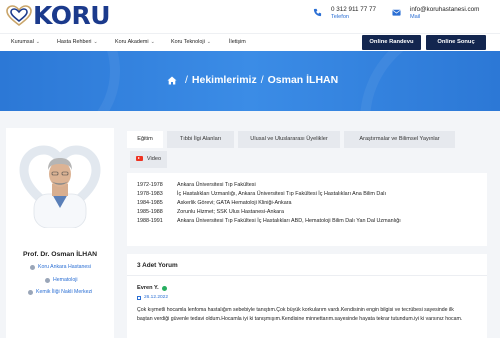 This screenshot has width=500, height=338. What do you see at coordinates (74, 42) in the screenshot?
I see `nav-label: Hasta Rehberi` at bounding box center [74, 42].